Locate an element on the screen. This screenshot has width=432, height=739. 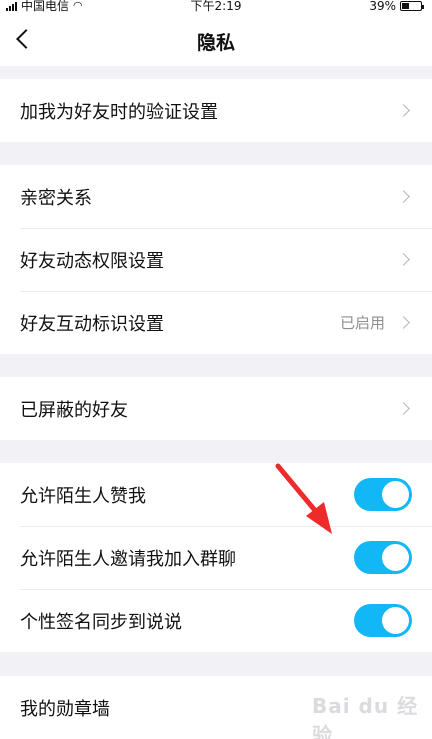
row-friend-verification: 加我为好友时的验证设置 is located at coordinates (216, 110).